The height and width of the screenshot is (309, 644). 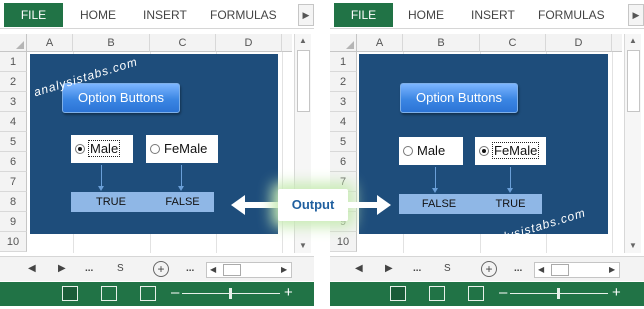 I want to click on result-bar: FALSE TRUE, so click(x=470, y=204).